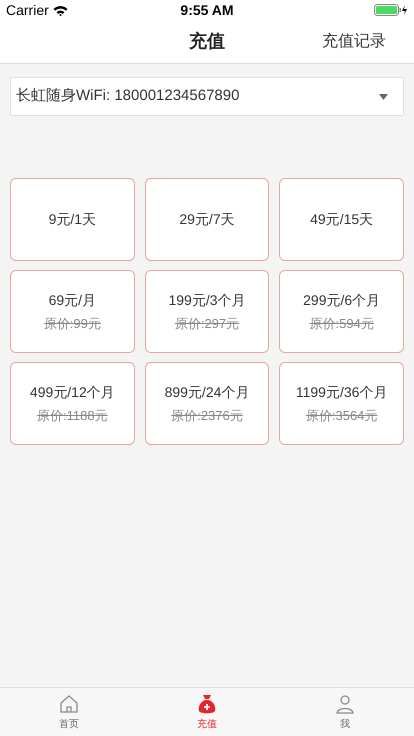 The height and width of the screenshot is (736, 414). I want to click on plan-card: 499元/12个月 原价:1188元, so click(72, 403).